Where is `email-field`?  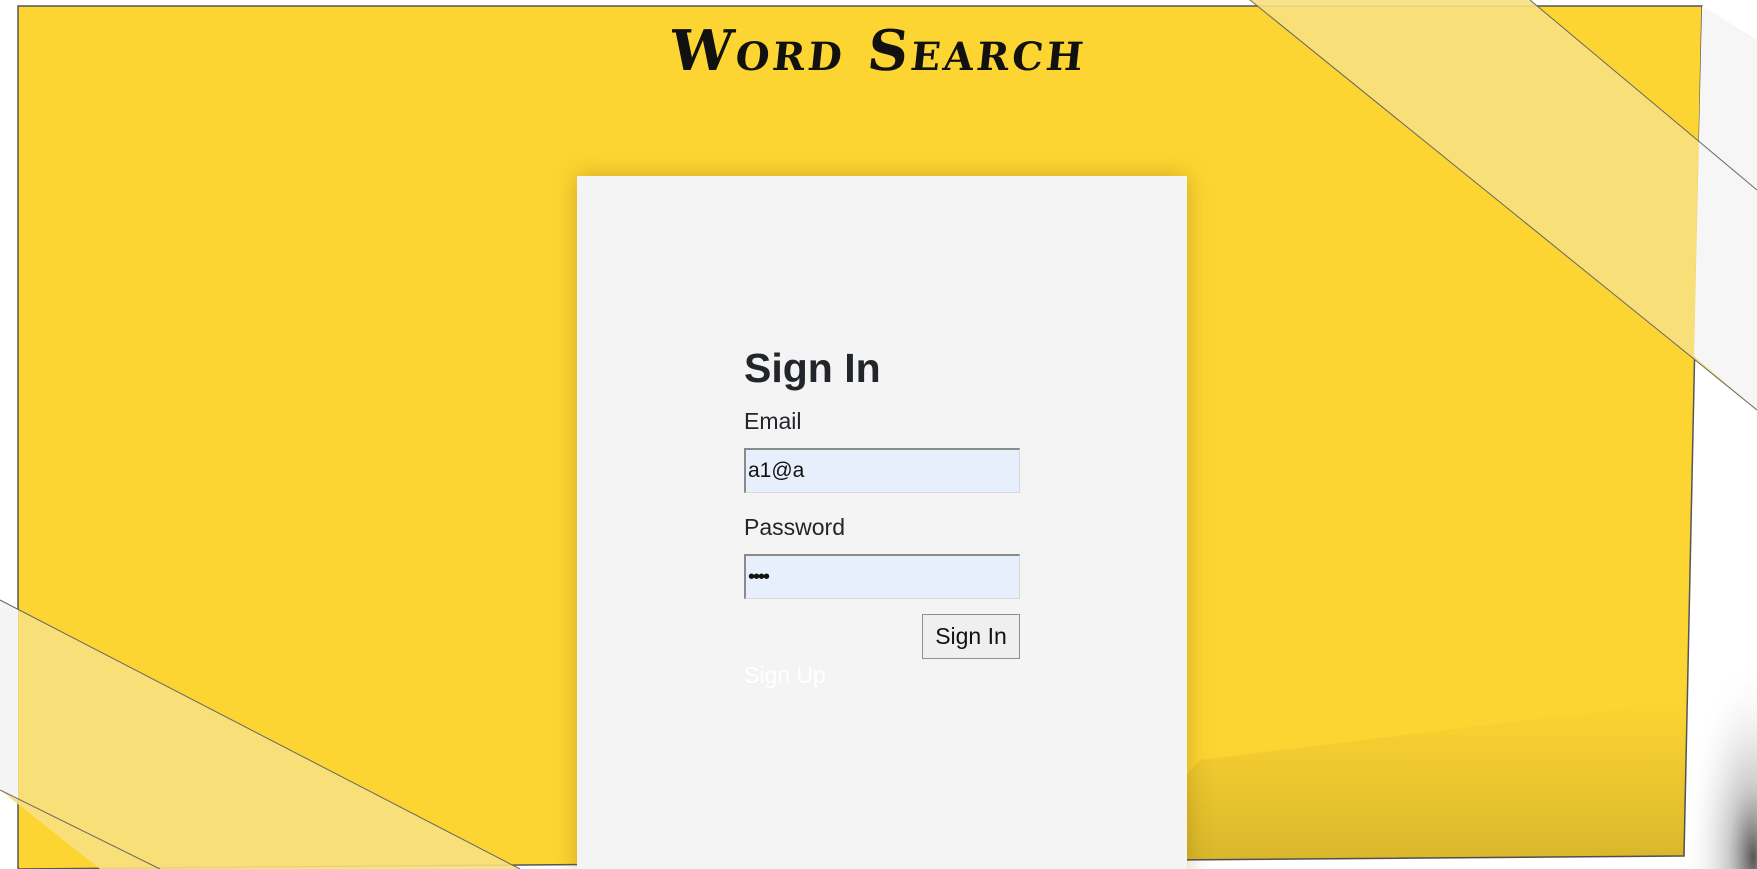
email-field is located at coordinates (882, 470).